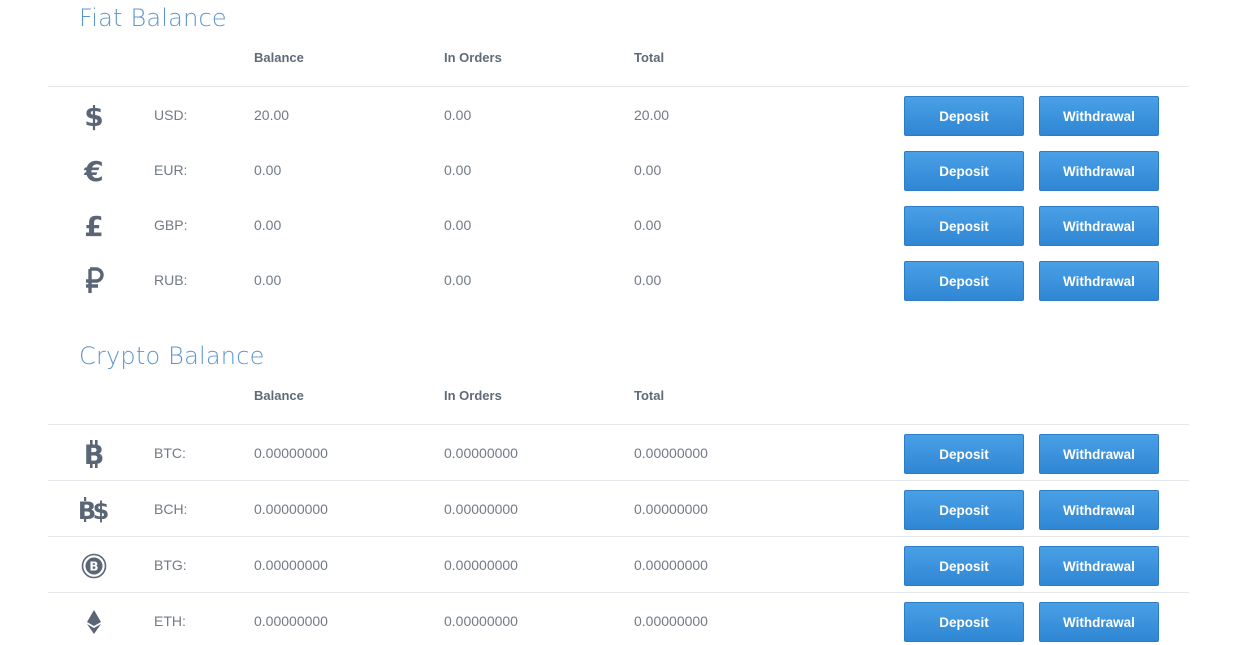 The width and height of the screenshot is (1237, 645). What do you see at coordinates (1099, 226) in the screenshot?
I see `withdrawal-button-gbp: Withdrawal` at bounding box center [1099, 226].